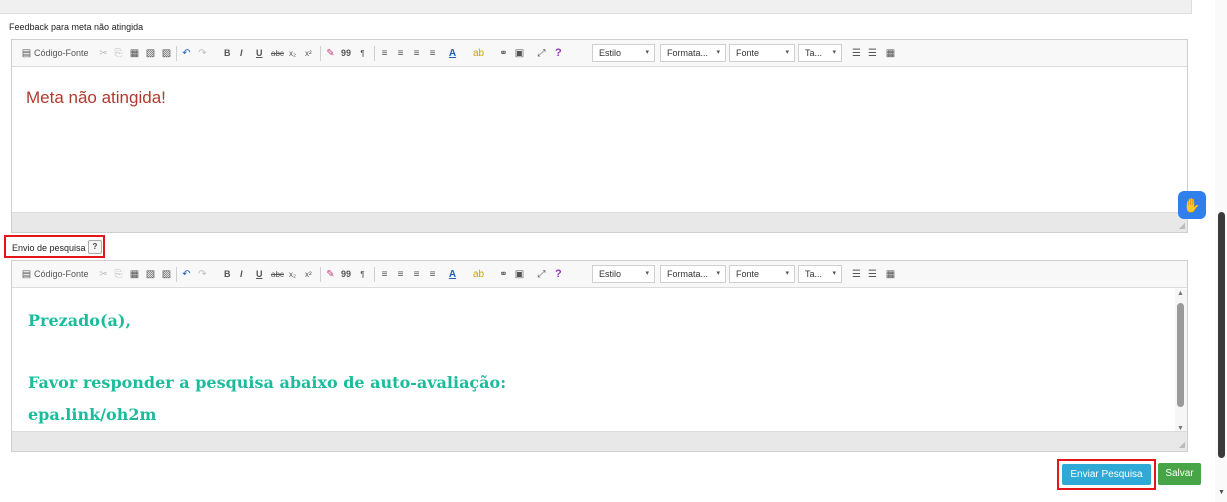  I want to click on feedback-section-label: Feedback para meta não atingida, so click(76, 27).